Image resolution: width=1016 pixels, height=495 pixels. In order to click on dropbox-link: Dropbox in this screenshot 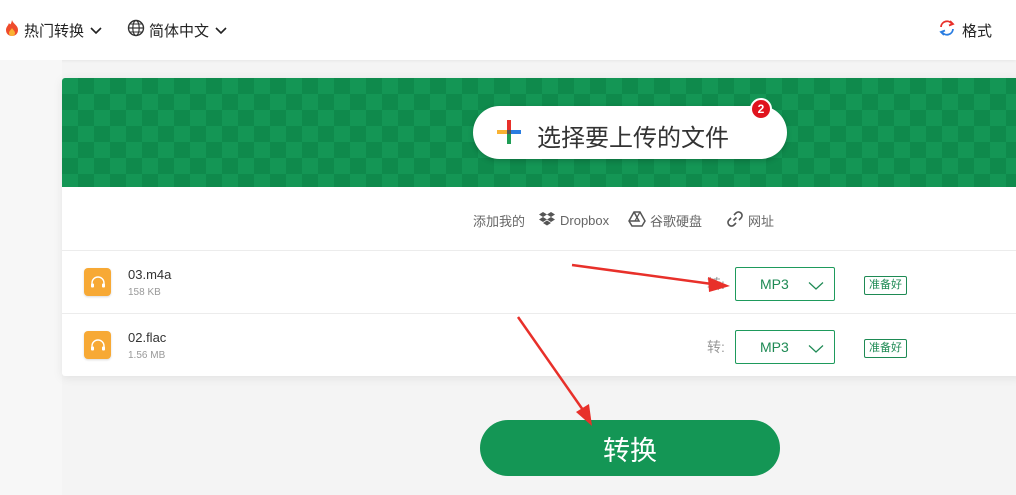, I will do `click(573, 220)`.